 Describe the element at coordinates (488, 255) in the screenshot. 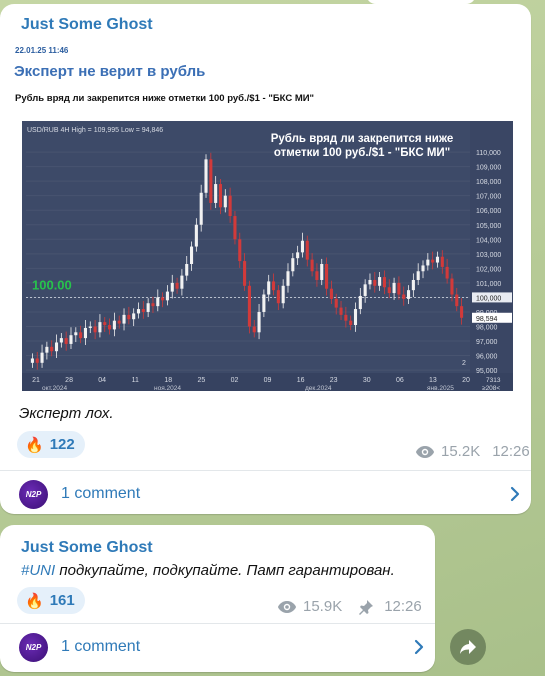

I see `y-tick-label: 103,000` at that location.